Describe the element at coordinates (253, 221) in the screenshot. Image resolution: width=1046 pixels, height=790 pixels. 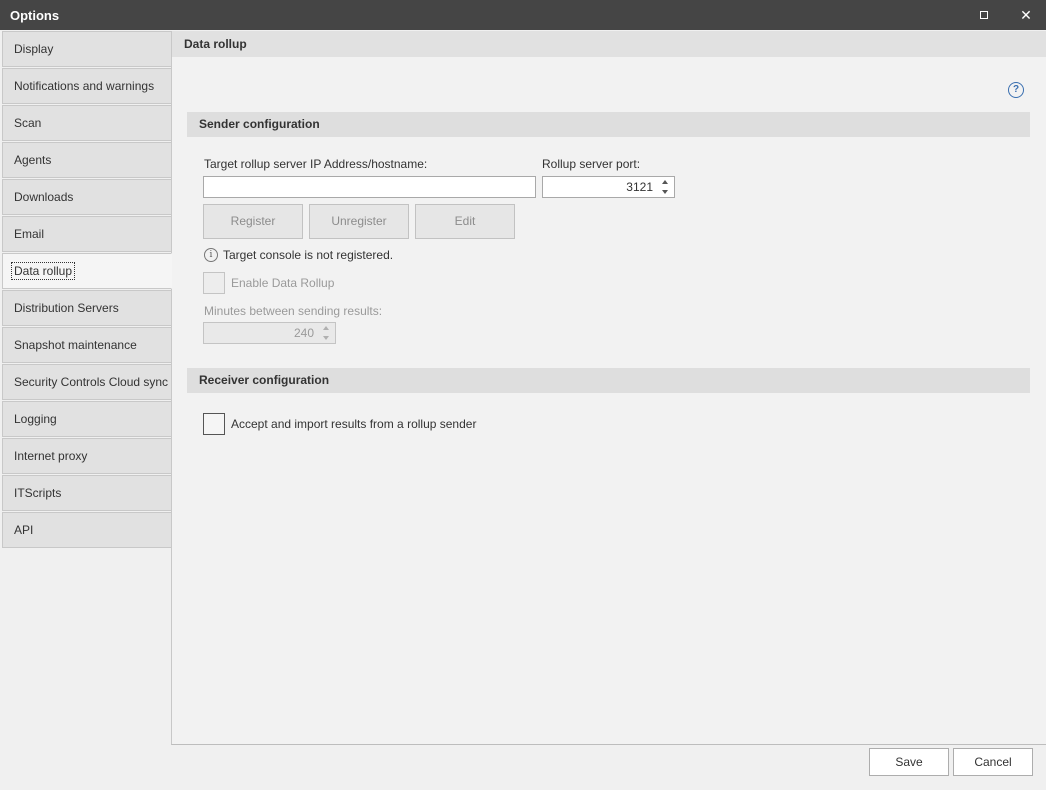
I see `register-button: Register` at that location.